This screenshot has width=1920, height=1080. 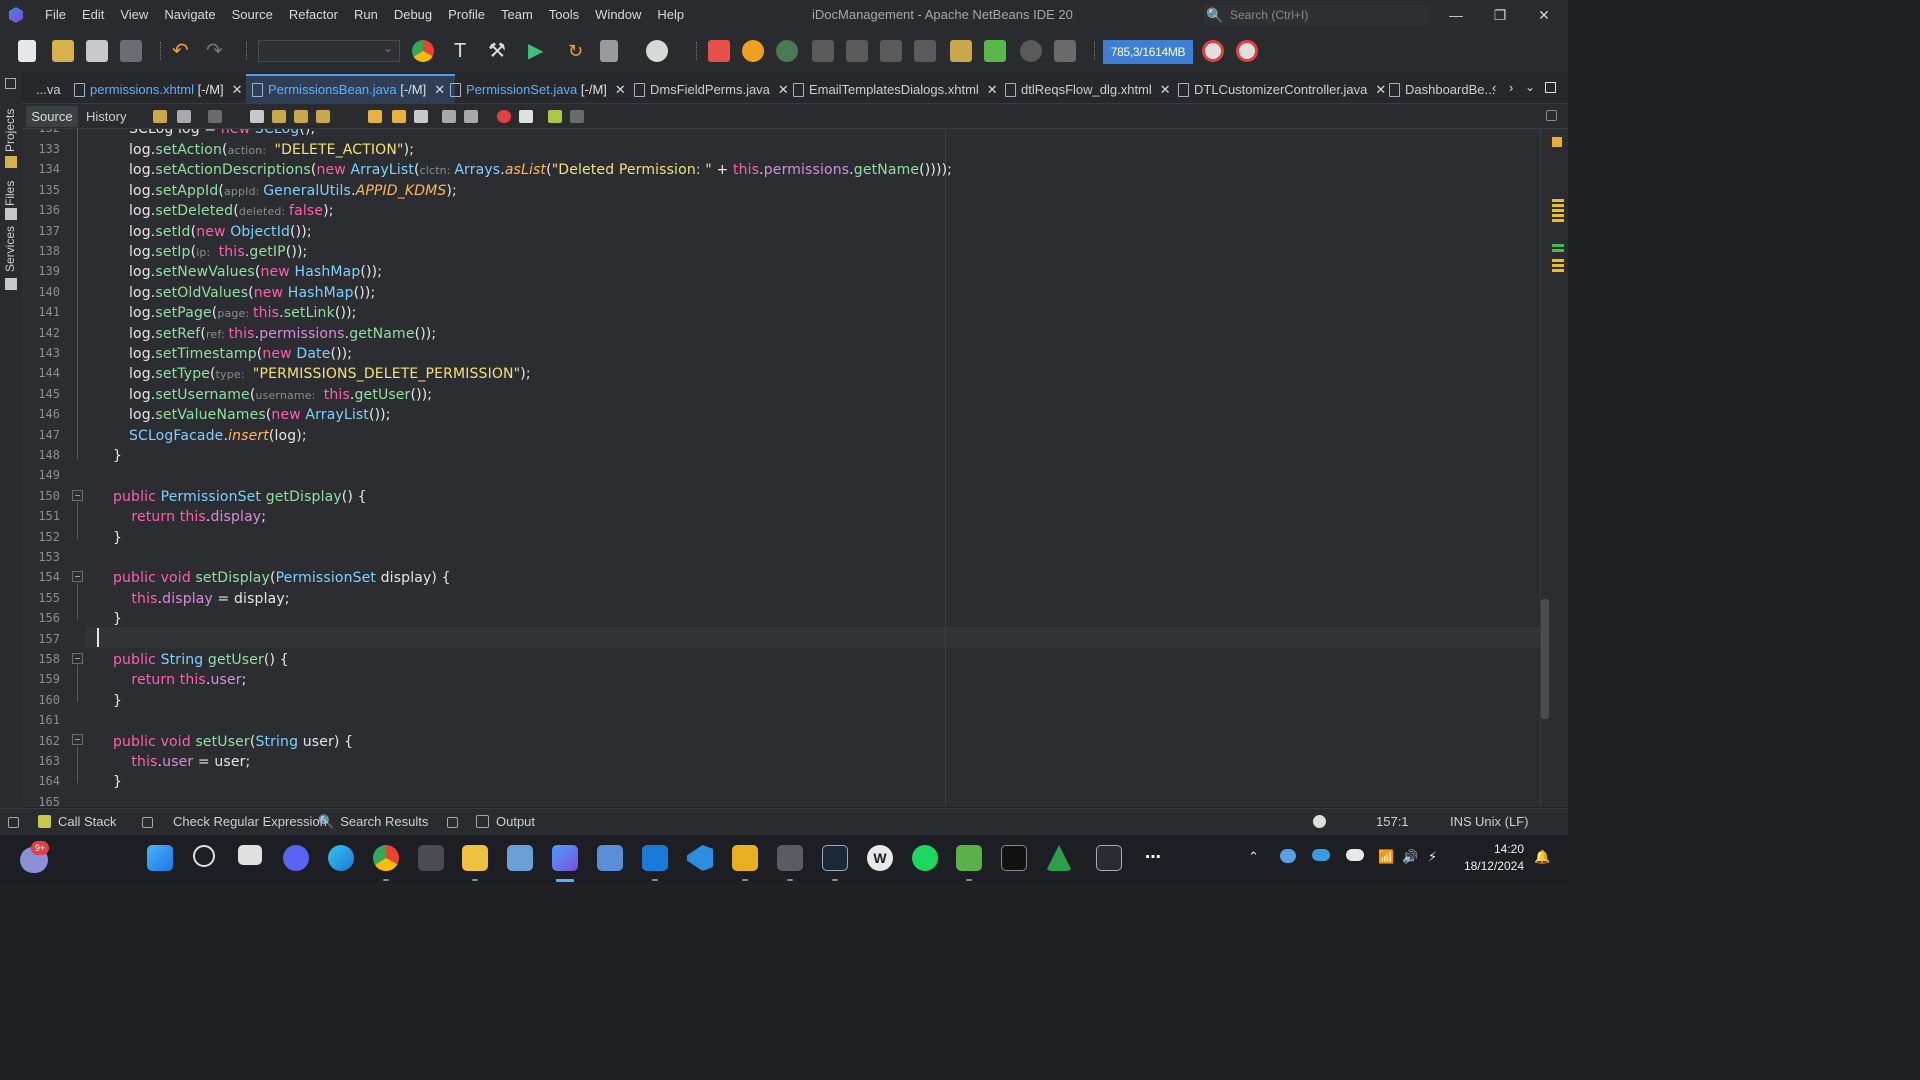 What do you see at coordinates (183, 51) in the screenshot?
I see `undo-icon: ↶` at bounding box center [183, 51].